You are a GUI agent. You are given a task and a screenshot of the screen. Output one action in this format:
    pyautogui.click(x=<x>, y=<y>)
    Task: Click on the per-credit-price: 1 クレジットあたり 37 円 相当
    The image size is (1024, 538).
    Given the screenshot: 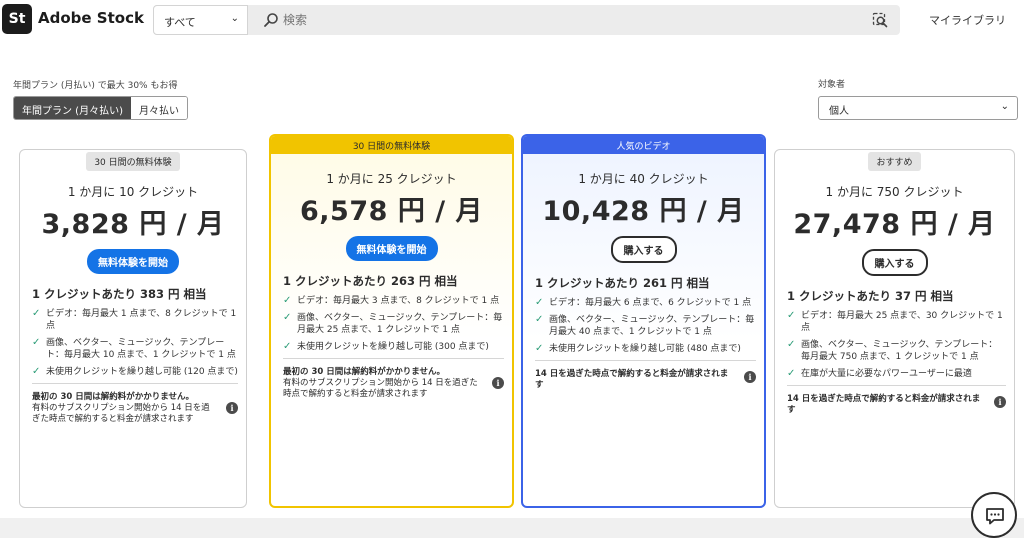 What is the action you would take?
    pyautogui.click(x=870, y=296)
    